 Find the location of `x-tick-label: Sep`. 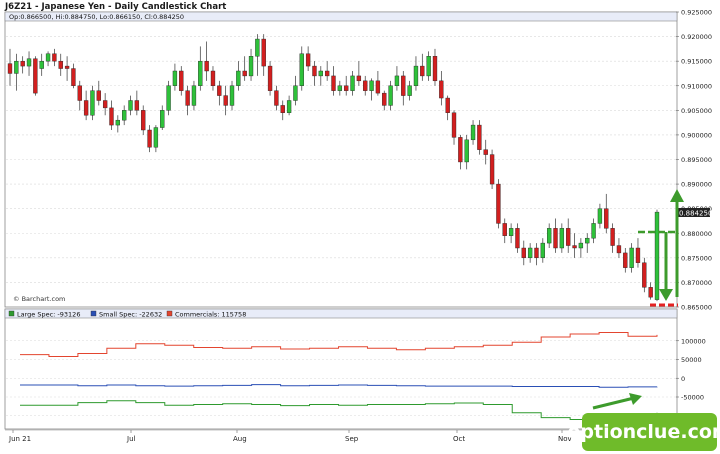

x-tick-label: Sep is located at coordinates (352, 439).